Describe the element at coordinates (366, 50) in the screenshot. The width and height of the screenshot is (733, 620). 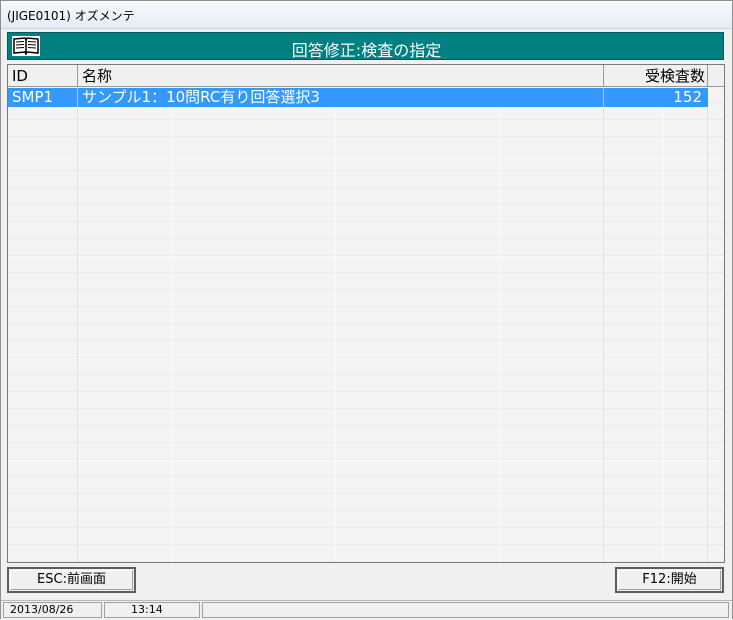
I see `screen-title: 回答修正:検査の指定` at that location.